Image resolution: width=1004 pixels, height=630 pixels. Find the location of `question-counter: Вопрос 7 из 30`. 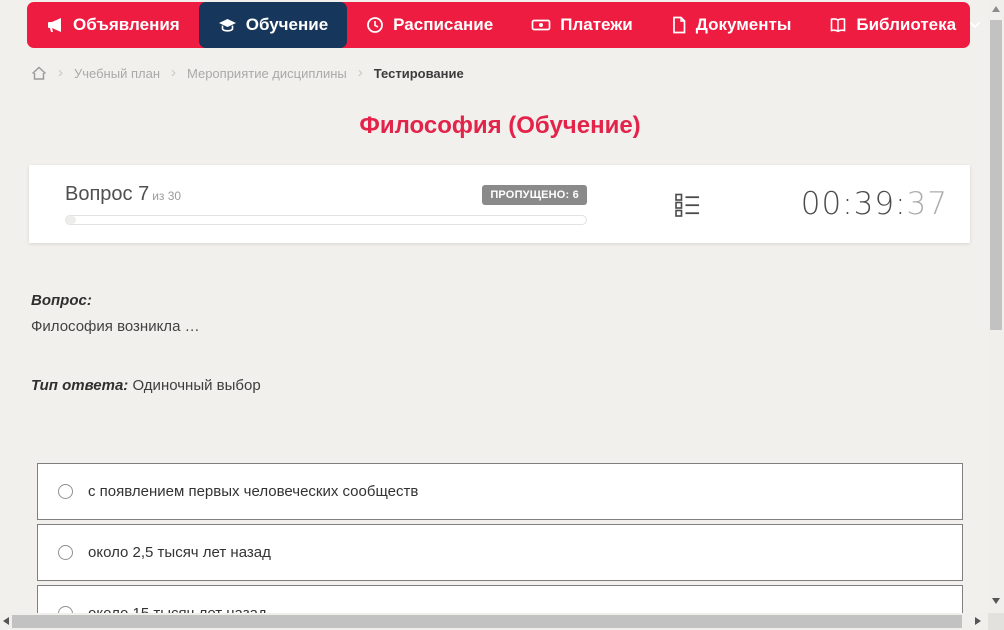

question-counter: Вопрос 7 из 30 is located at coordinates (123, 194).